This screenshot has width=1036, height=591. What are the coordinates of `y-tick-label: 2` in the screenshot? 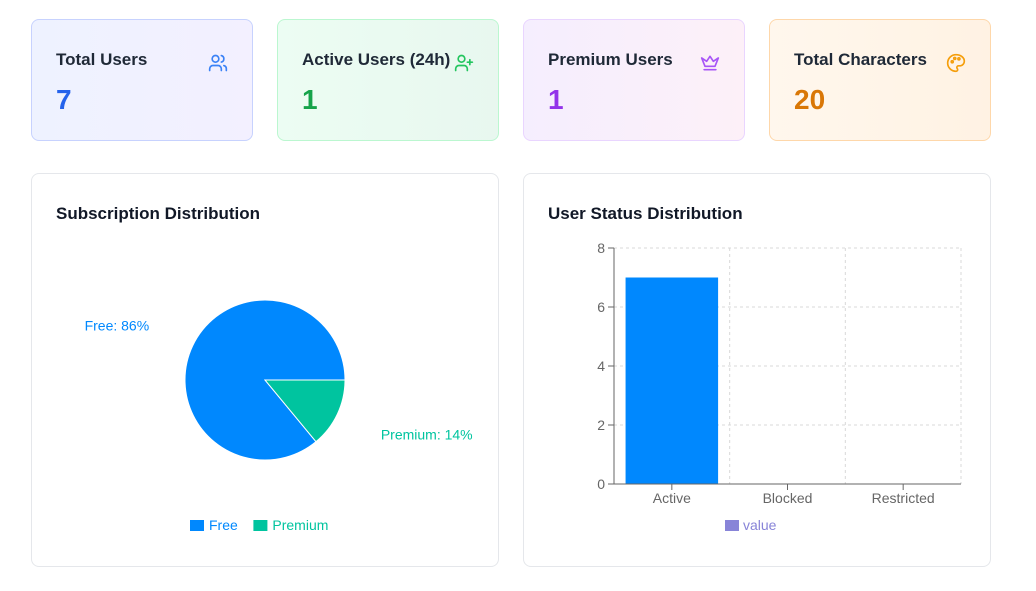 It's located at (601, 425).